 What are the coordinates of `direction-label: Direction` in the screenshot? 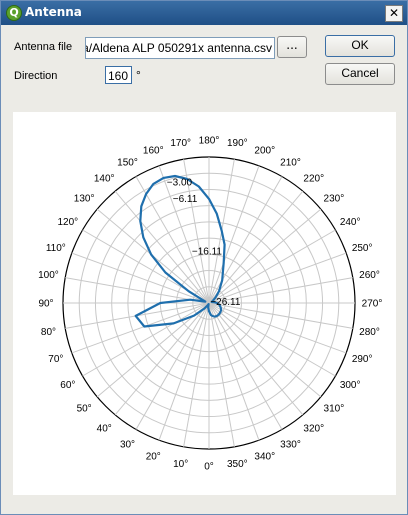 It's located at (36, 76).